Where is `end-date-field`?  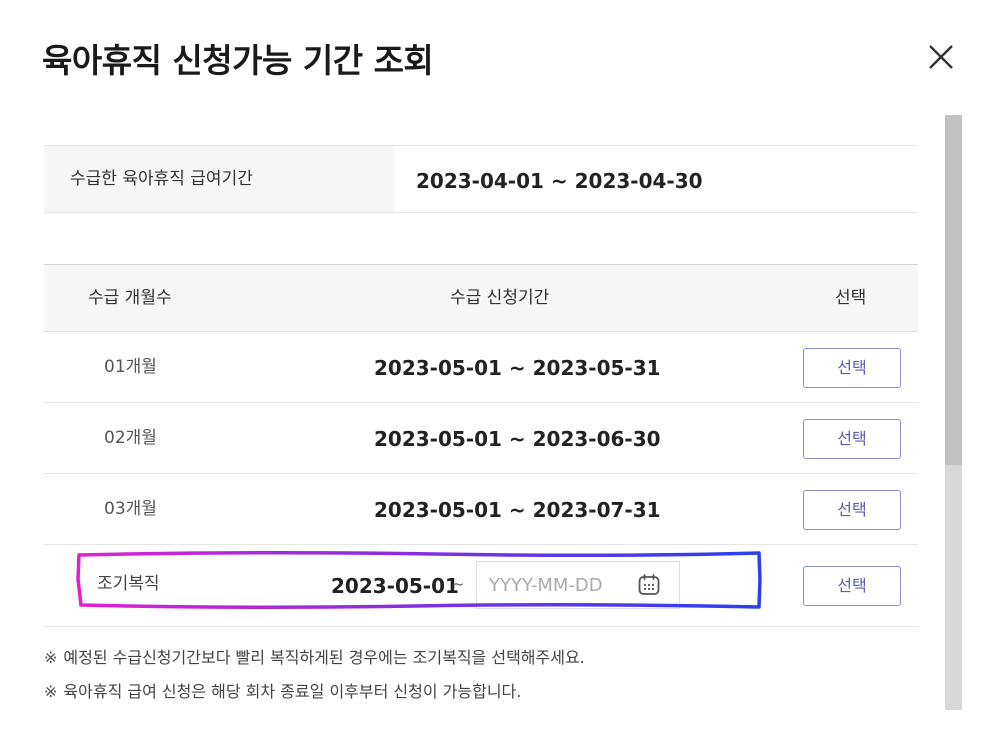 end-date-field is located at coordinates (578, 585).